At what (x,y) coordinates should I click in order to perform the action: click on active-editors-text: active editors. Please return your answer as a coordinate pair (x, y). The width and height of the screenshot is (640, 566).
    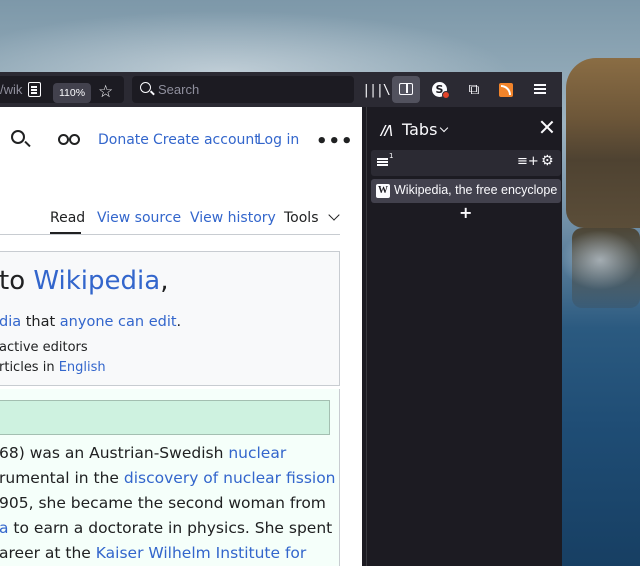
    Looking at the image, I should click on (44, 347).